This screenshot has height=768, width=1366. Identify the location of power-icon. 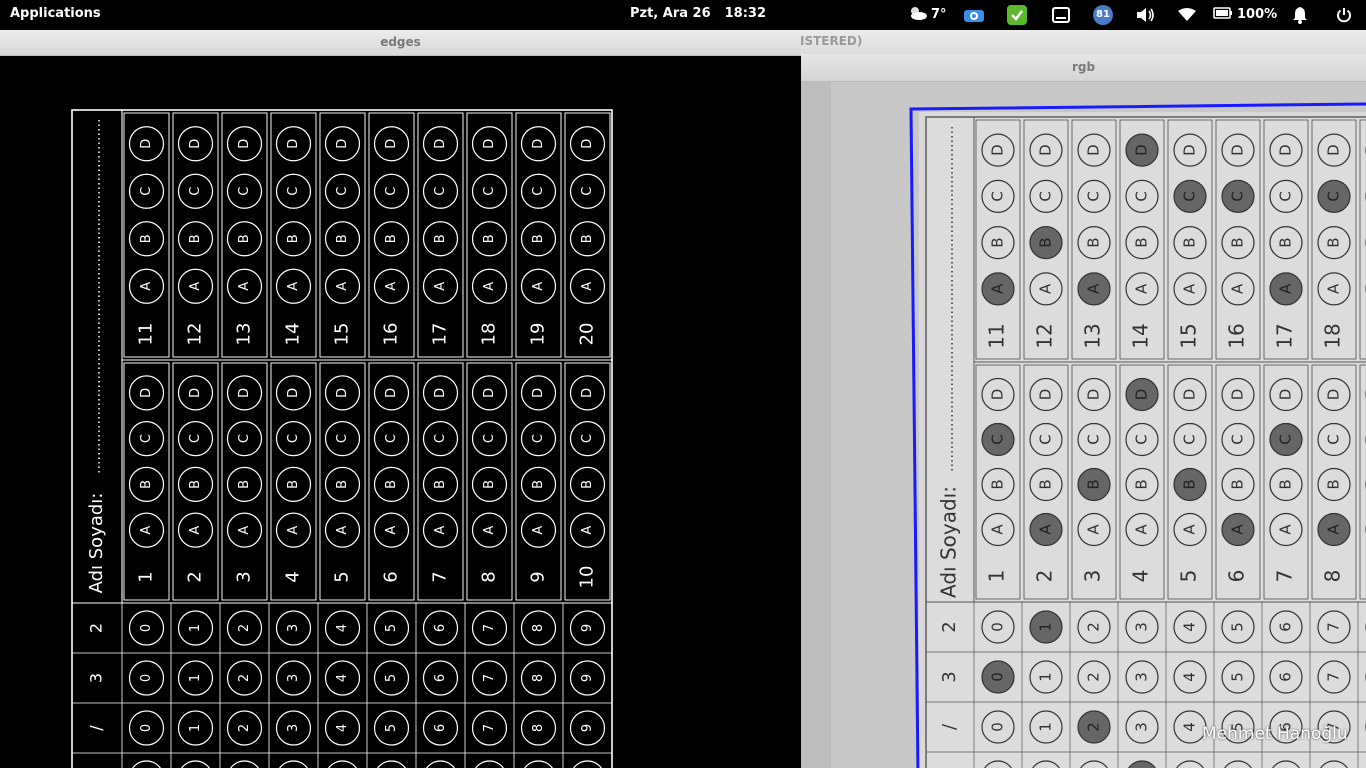
(1344, 14).